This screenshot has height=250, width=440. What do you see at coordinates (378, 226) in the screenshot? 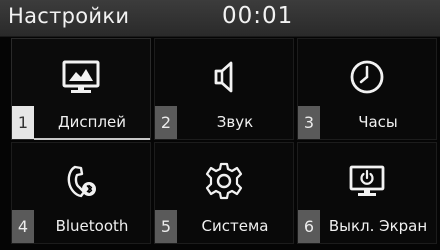
I see `tile-label: Выкл. Экран` at bounding box center [378, 226].